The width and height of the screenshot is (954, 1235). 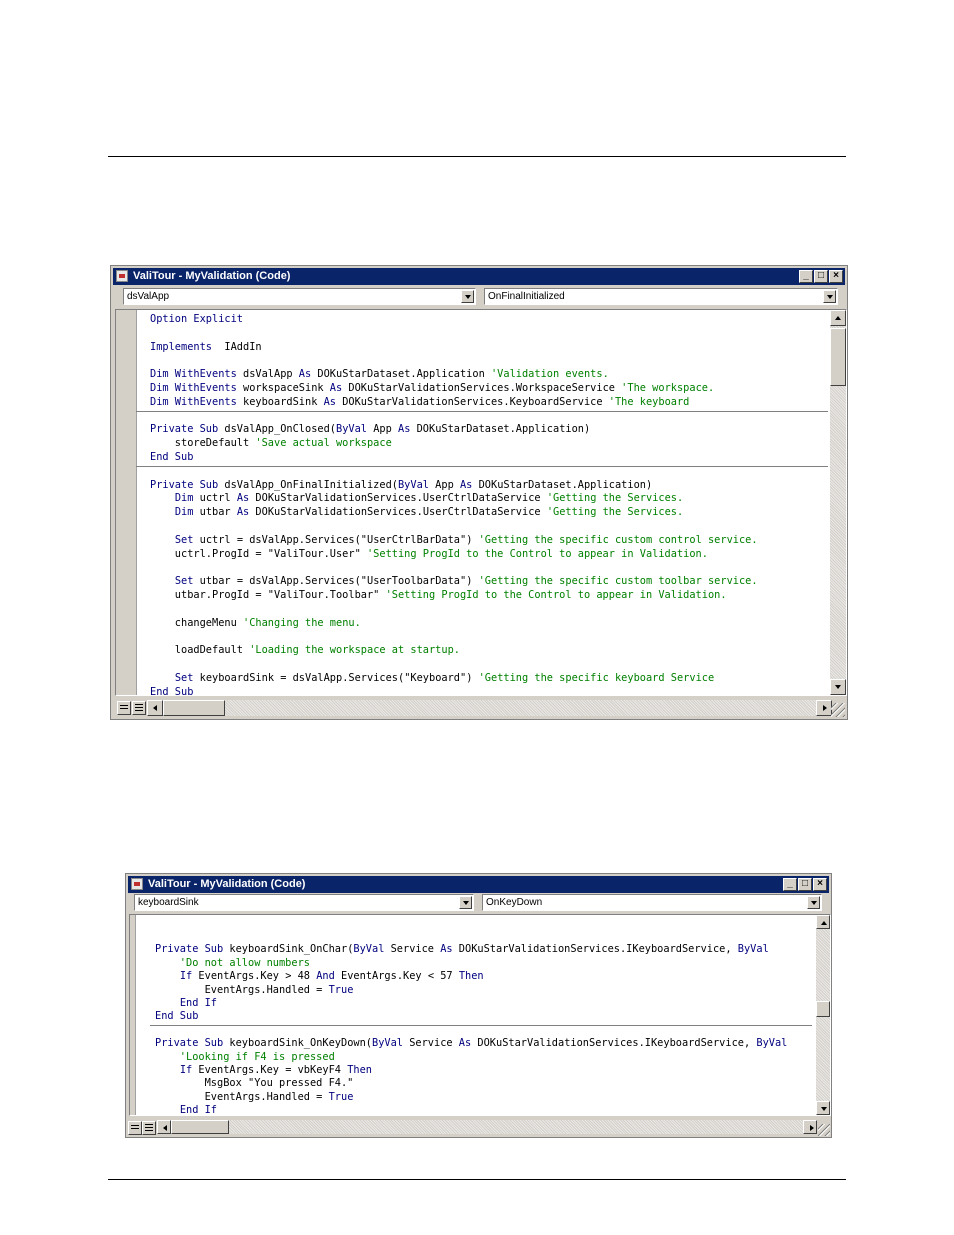 What do you see at coordinates (193, 374) in the screenshot?
I see `keyword-token: Dim WithEvents` at bounding box center [193, 374].